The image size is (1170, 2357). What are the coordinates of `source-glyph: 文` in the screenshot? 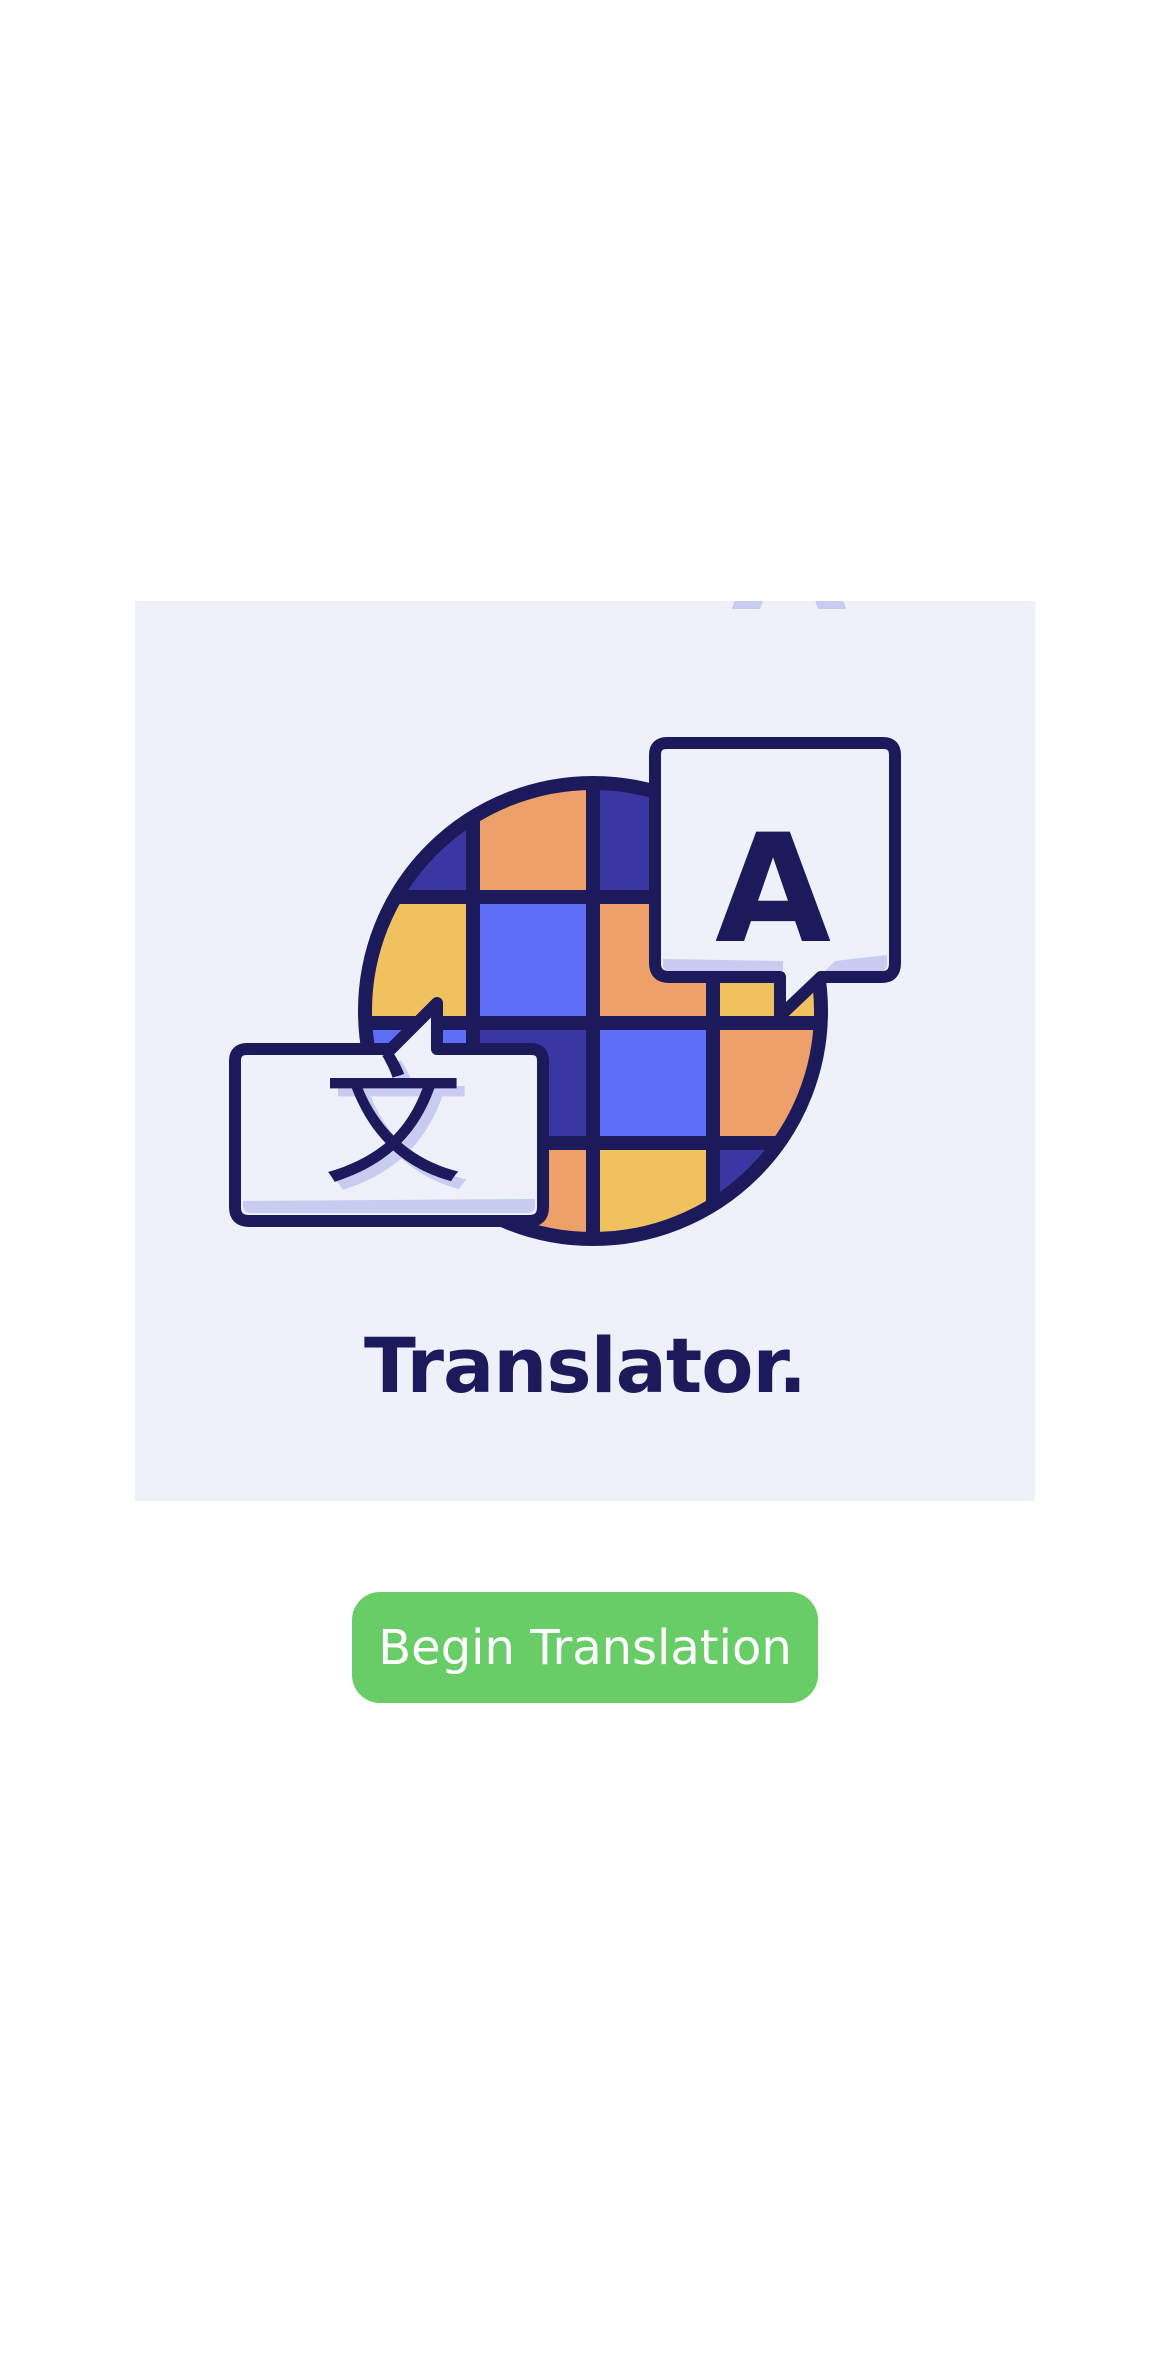 It's located at (393, 1123).